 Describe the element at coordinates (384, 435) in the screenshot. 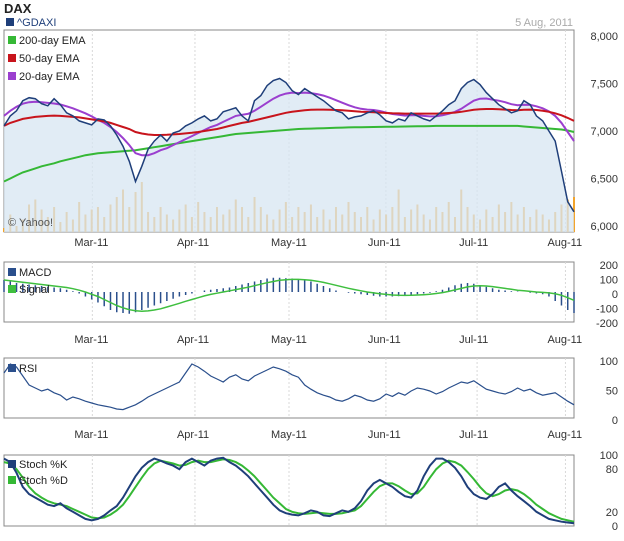

I see `rsi-x-tick-label: Jun-11` at that location.